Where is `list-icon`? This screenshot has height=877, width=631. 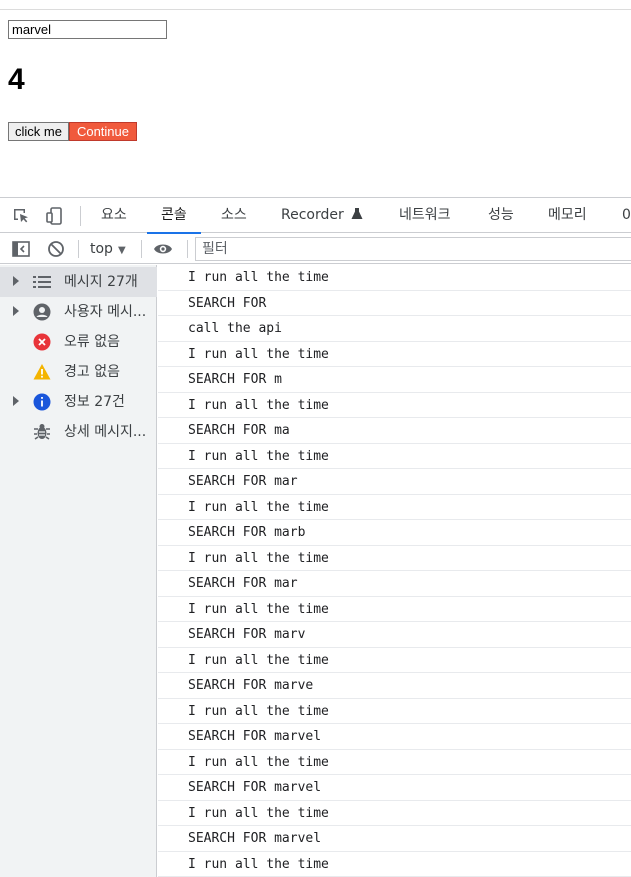
list-icon is located at coordinates (42, 282).